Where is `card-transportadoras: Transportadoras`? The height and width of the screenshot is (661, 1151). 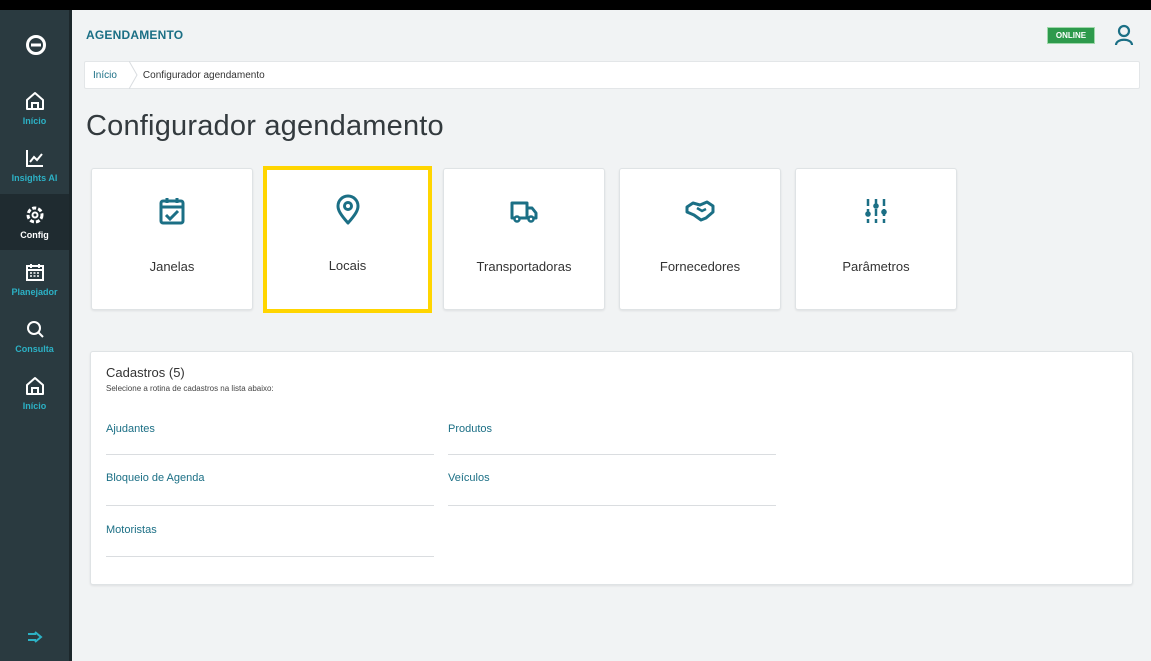 card-transportadoras: Transportadoras is located at coordinates (524, 239).